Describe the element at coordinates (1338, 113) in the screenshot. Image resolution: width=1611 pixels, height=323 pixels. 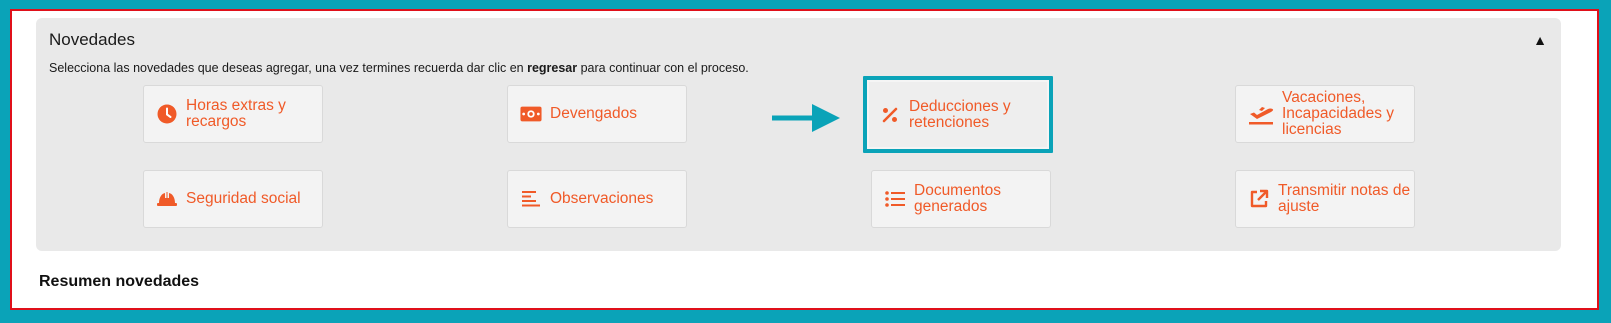
I see `card-label: Vacaciones, Incapacidades y licencias` at that location.